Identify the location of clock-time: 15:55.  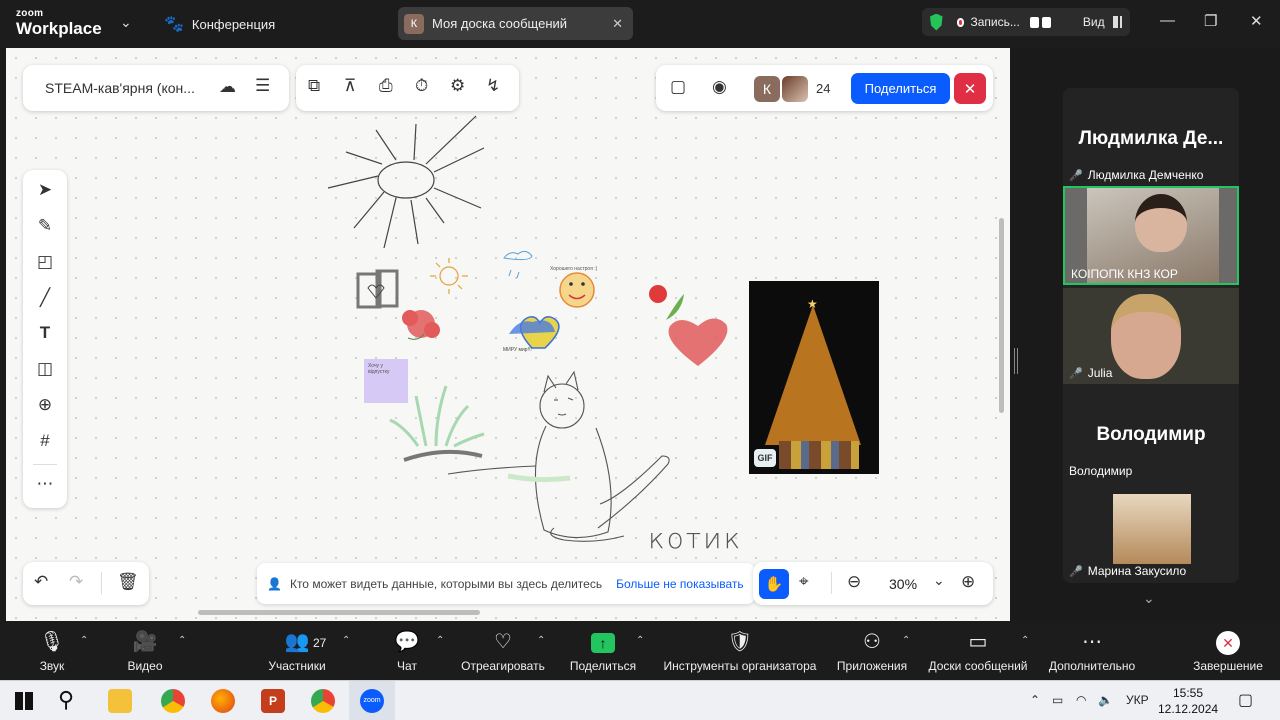
(1188, 693).